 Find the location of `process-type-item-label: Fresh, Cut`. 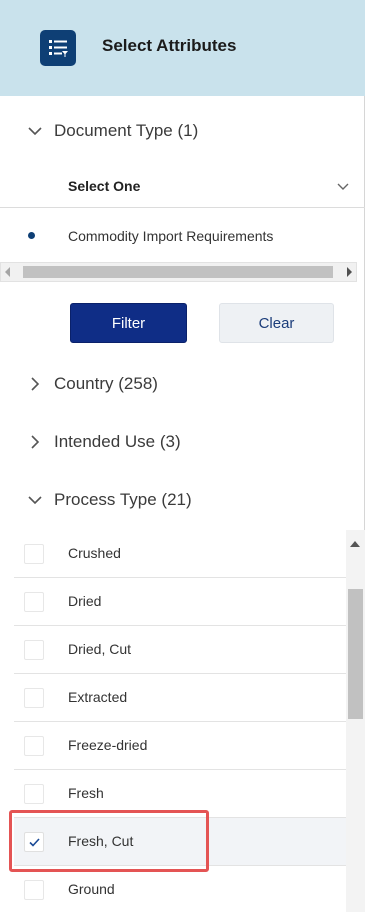

process-type-item-label: Fresh, Cut is located at coordinates (101, 841).